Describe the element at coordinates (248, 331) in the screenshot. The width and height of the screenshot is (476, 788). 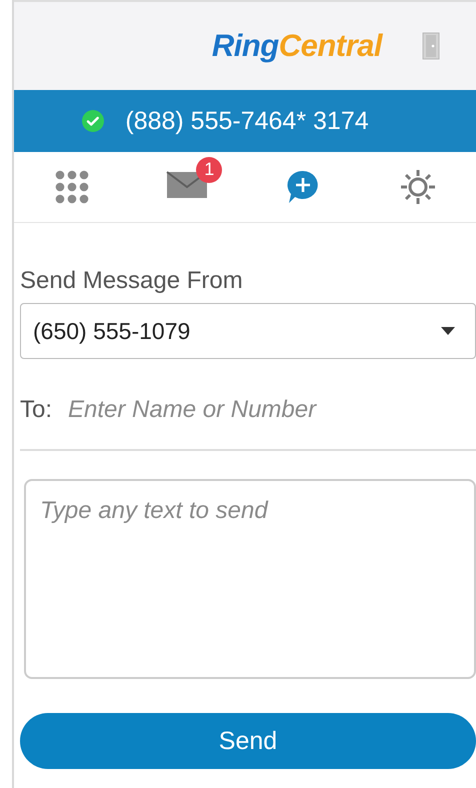
I see `from-number-select: (650) 555-1079` at that location.